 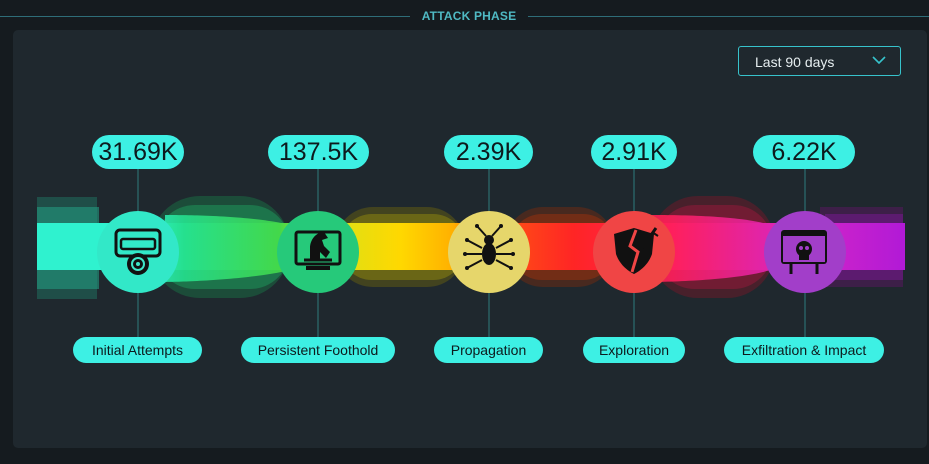 I want to click on phase-count-persistent-foothold: 137.5K, so click(x=318, y=152).